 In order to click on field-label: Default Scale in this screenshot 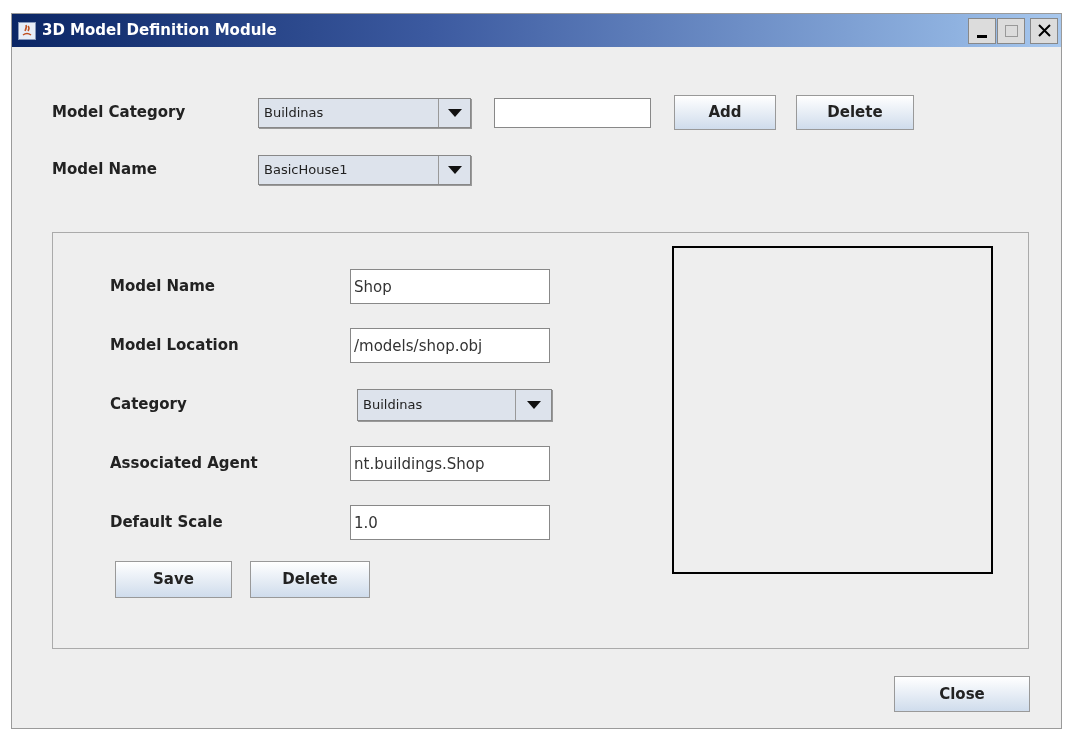, I will do `click(167, 523)`.